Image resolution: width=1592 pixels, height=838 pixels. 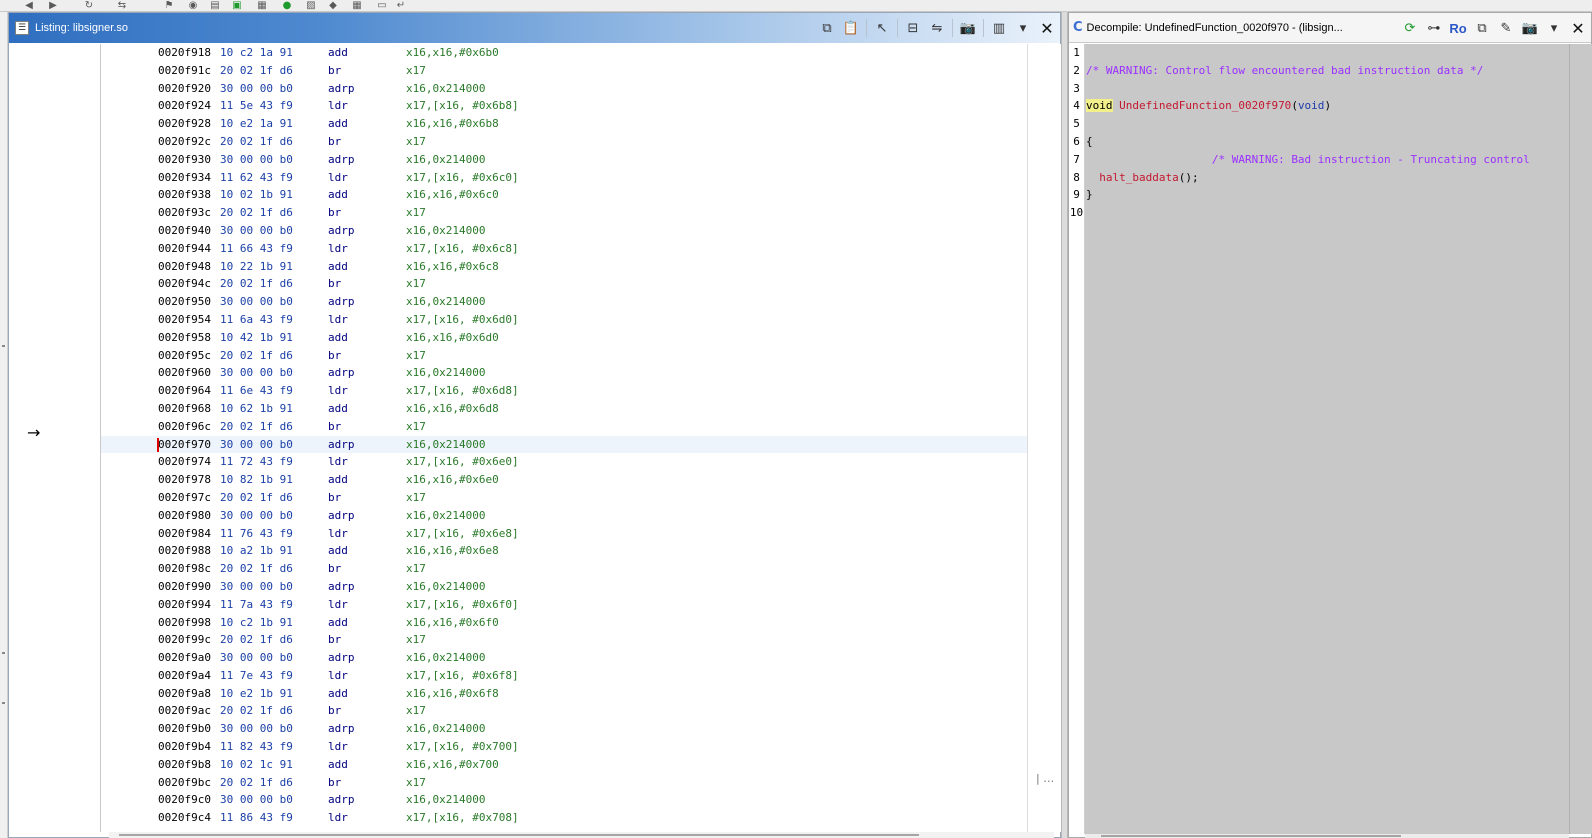 I want to click on listing-operands: x16,x16,#0x6b8, so click(x=452, y=124).